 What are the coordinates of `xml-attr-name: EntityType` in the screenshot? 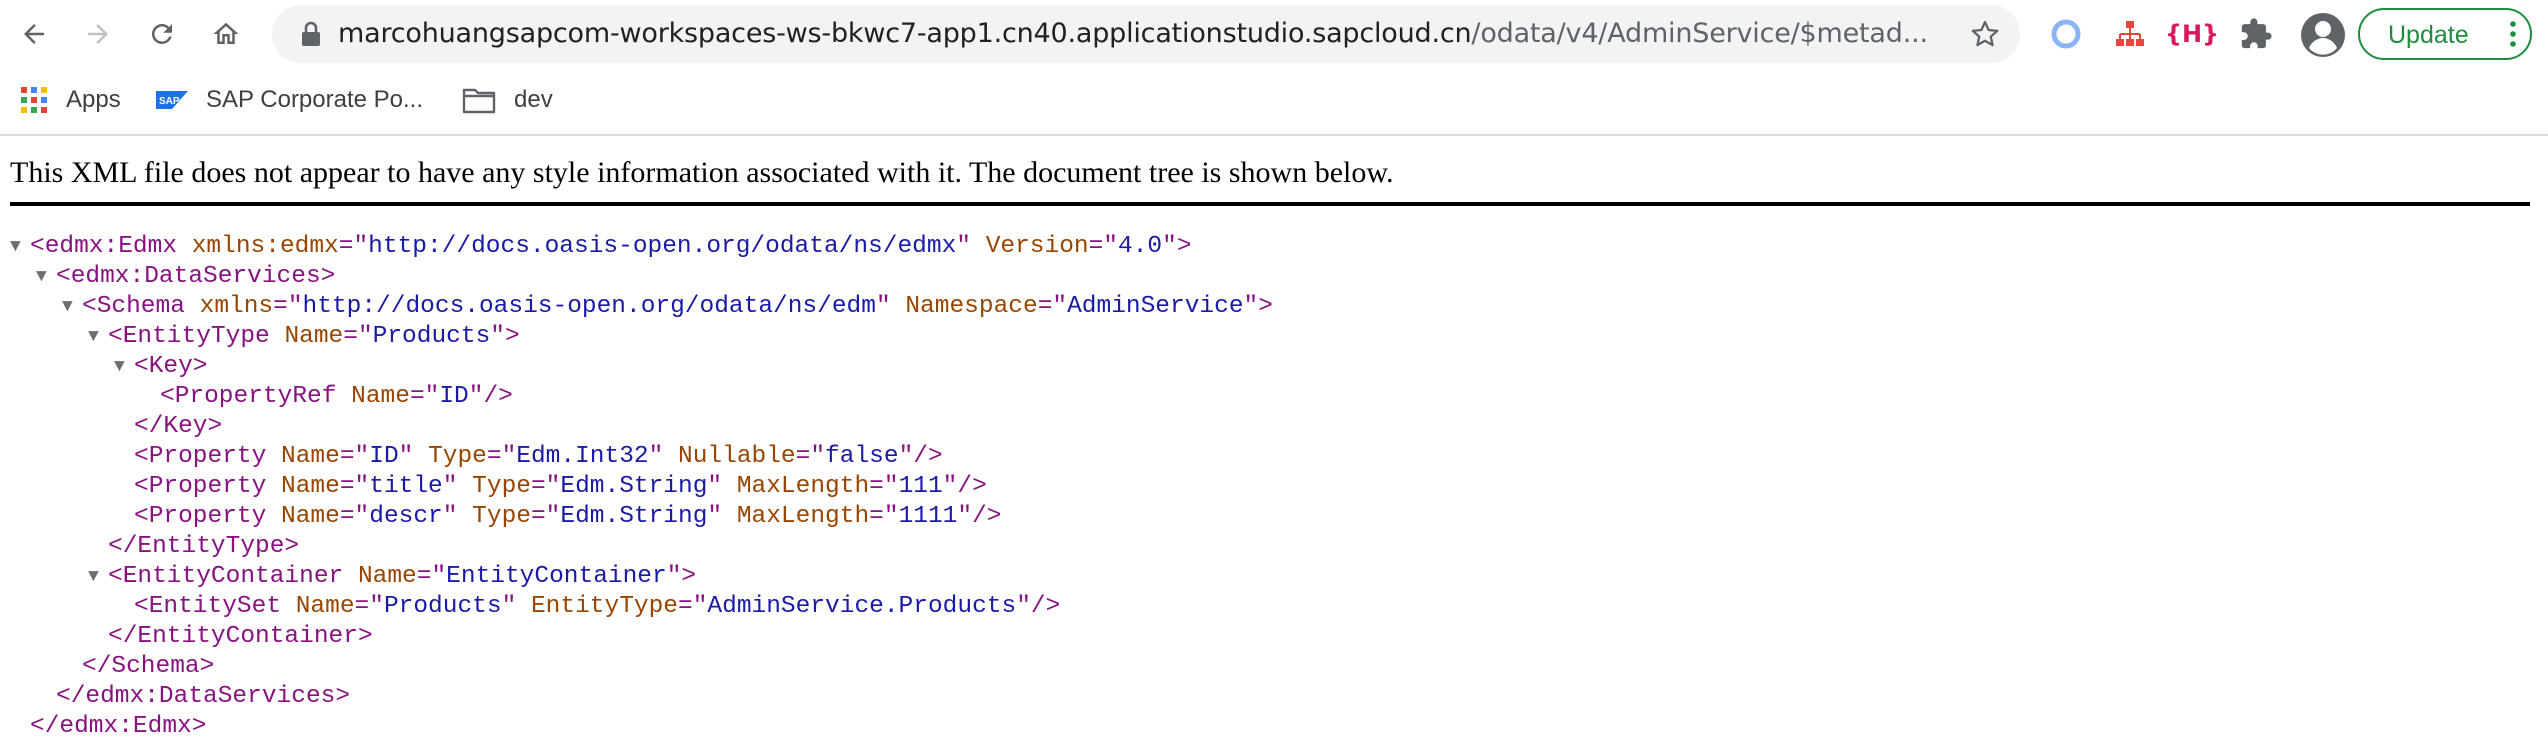 It's located at (604, 606).